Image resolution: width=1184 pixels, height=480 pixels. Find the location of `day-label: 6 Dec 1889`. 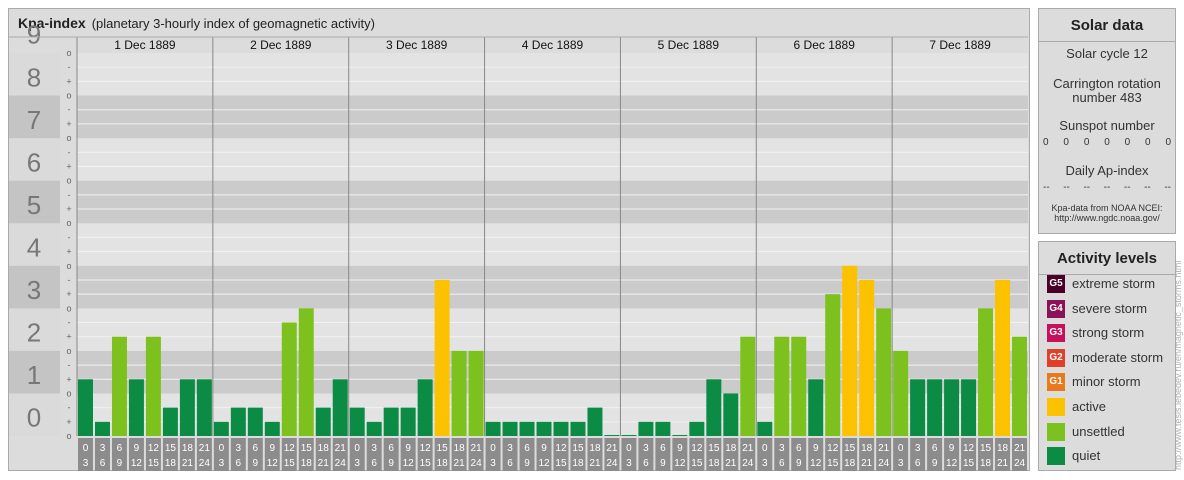

day-label: 6 Dec 1889 is located at coordinates (825, 45).